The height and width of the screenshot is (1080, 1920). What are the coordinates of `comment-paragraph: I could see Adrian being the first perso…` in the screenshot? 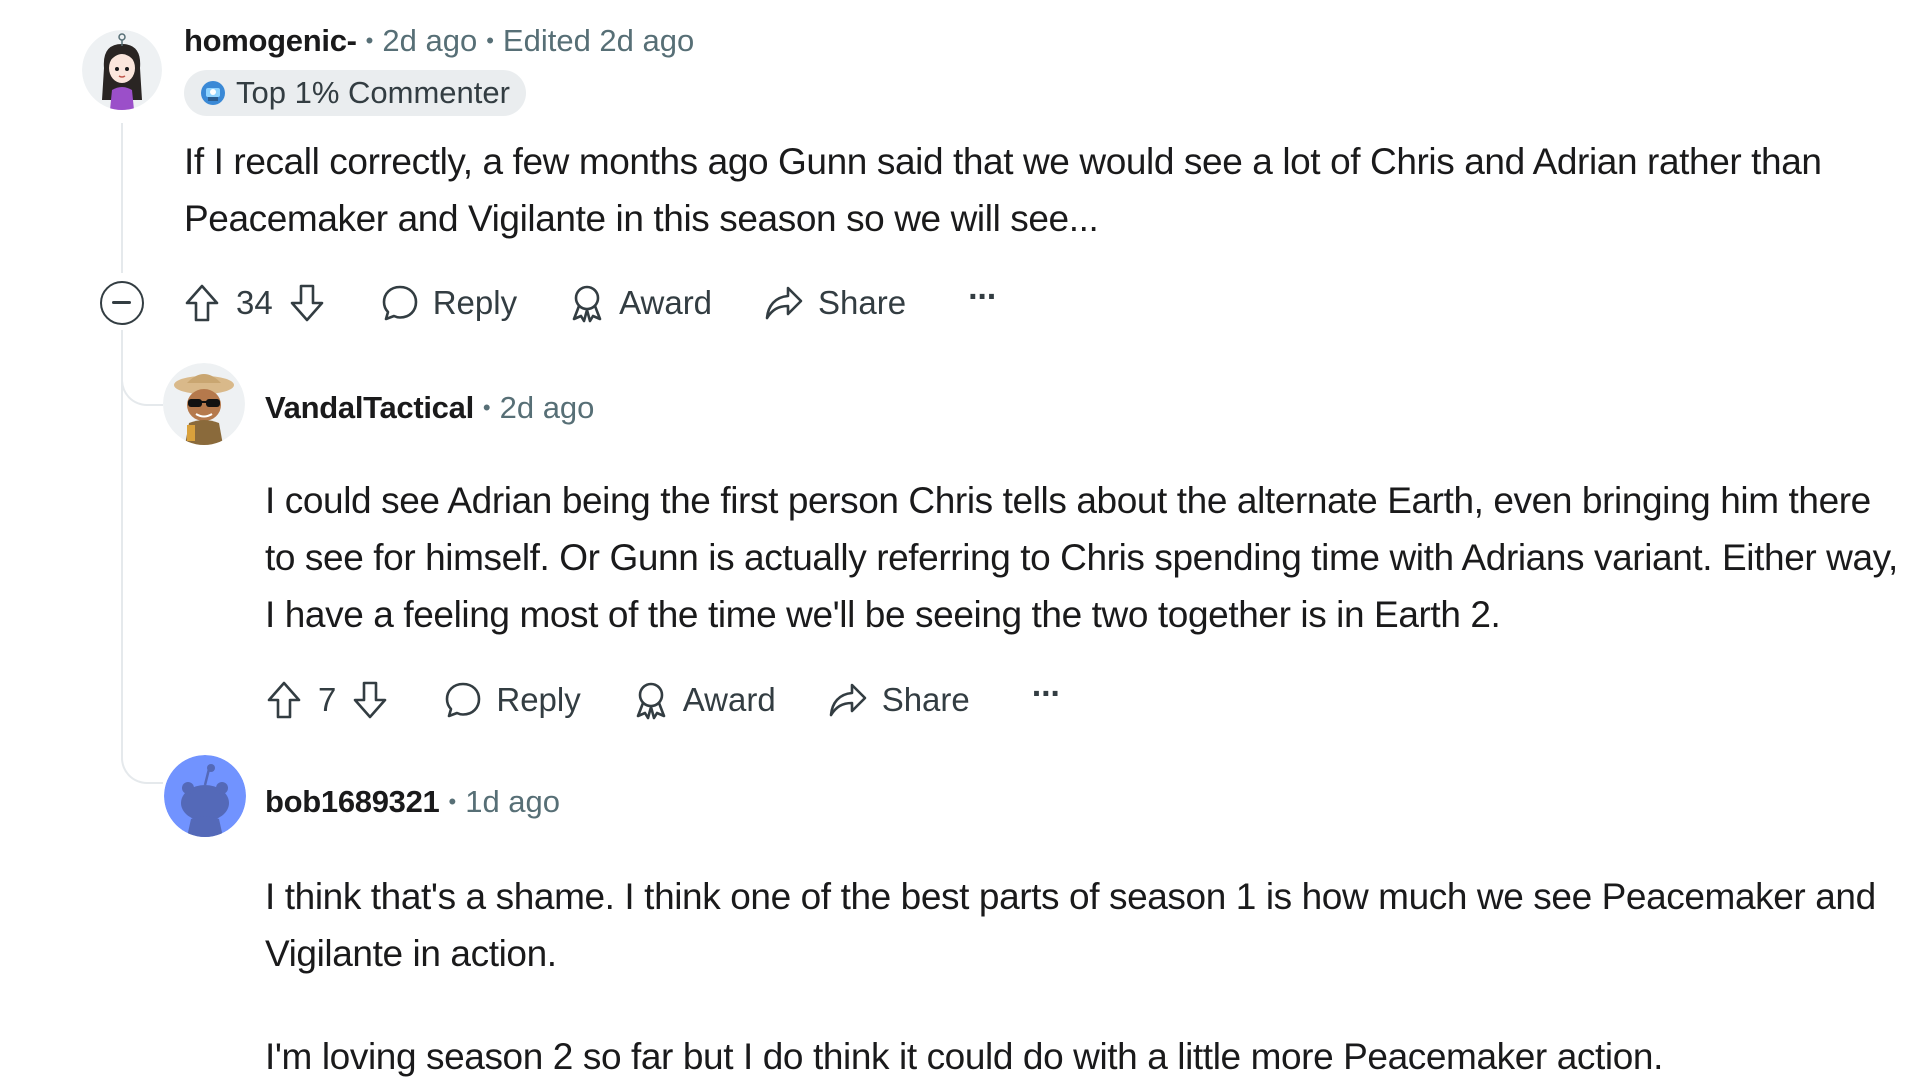 It's located at (1081, 557).